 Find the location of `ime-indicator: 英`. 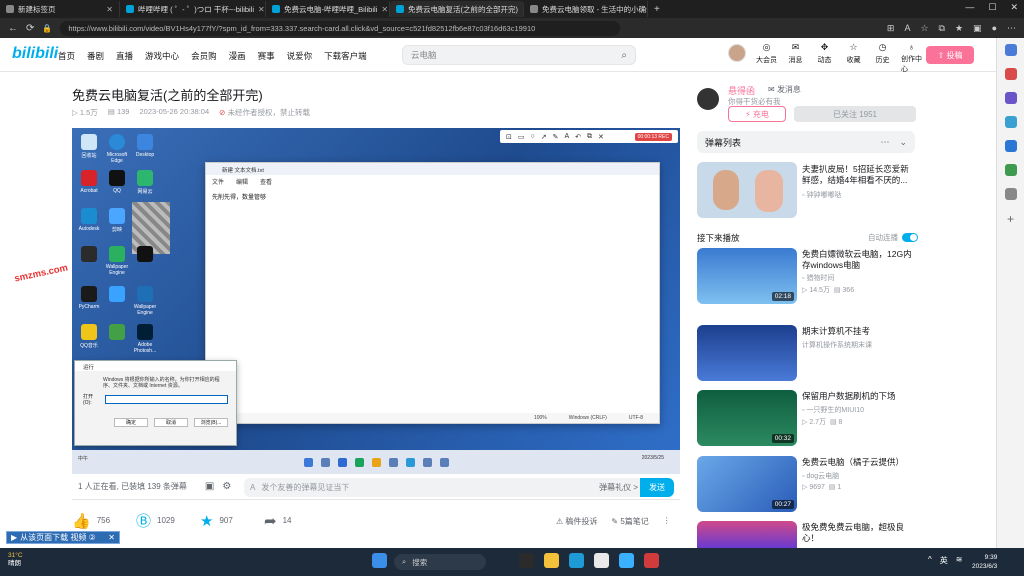

ime-indicator: 英 is located at coordinates (944, 560).